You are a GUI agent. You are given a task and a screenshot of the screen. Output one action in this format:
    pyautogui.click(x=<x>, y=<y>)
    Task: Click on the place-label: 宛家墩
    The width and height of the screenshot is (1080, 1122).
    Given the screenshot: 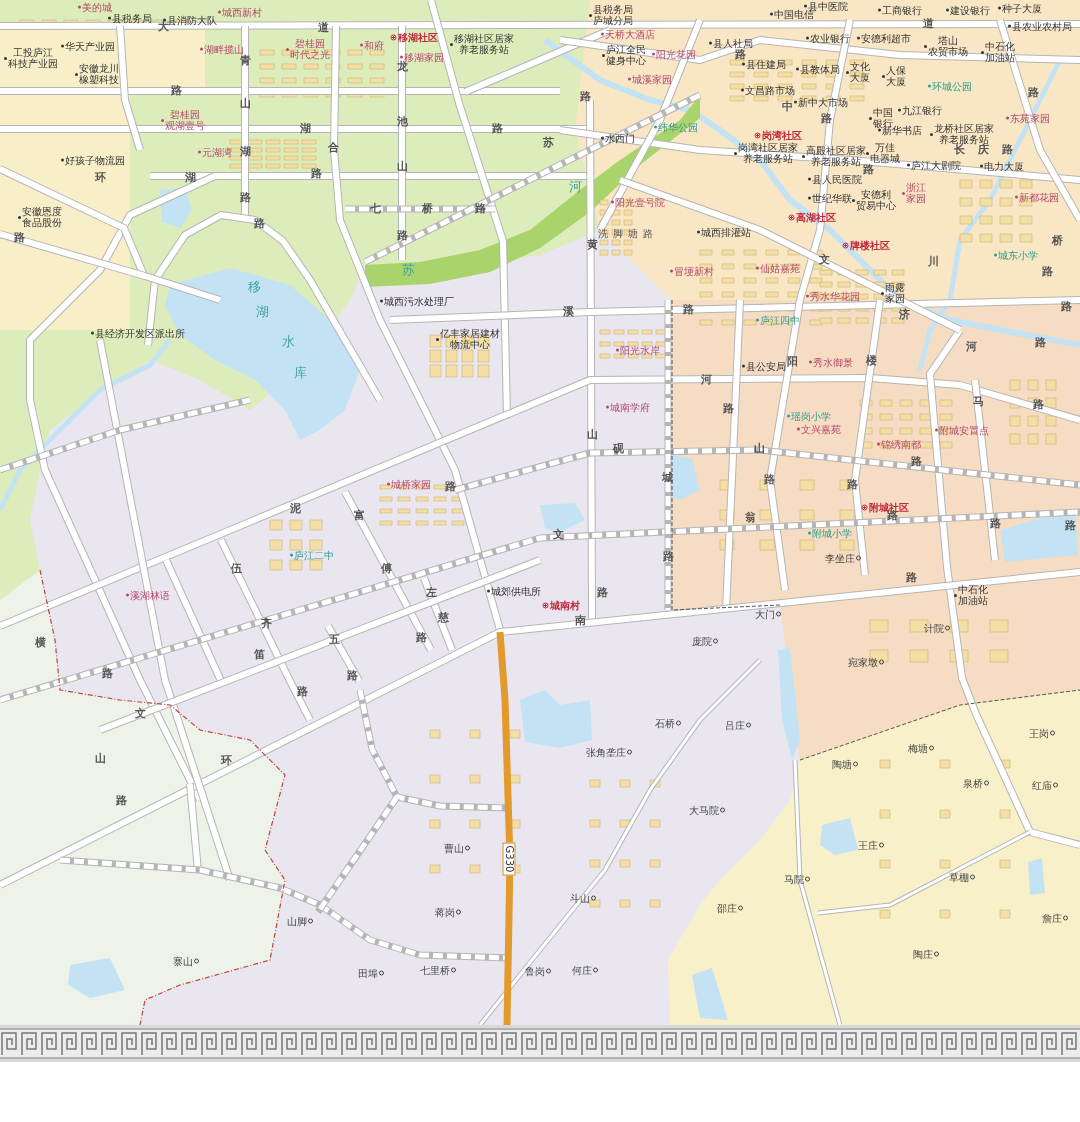 What is the action you would take?
    pyautogui.click(x=863, y=662)
    